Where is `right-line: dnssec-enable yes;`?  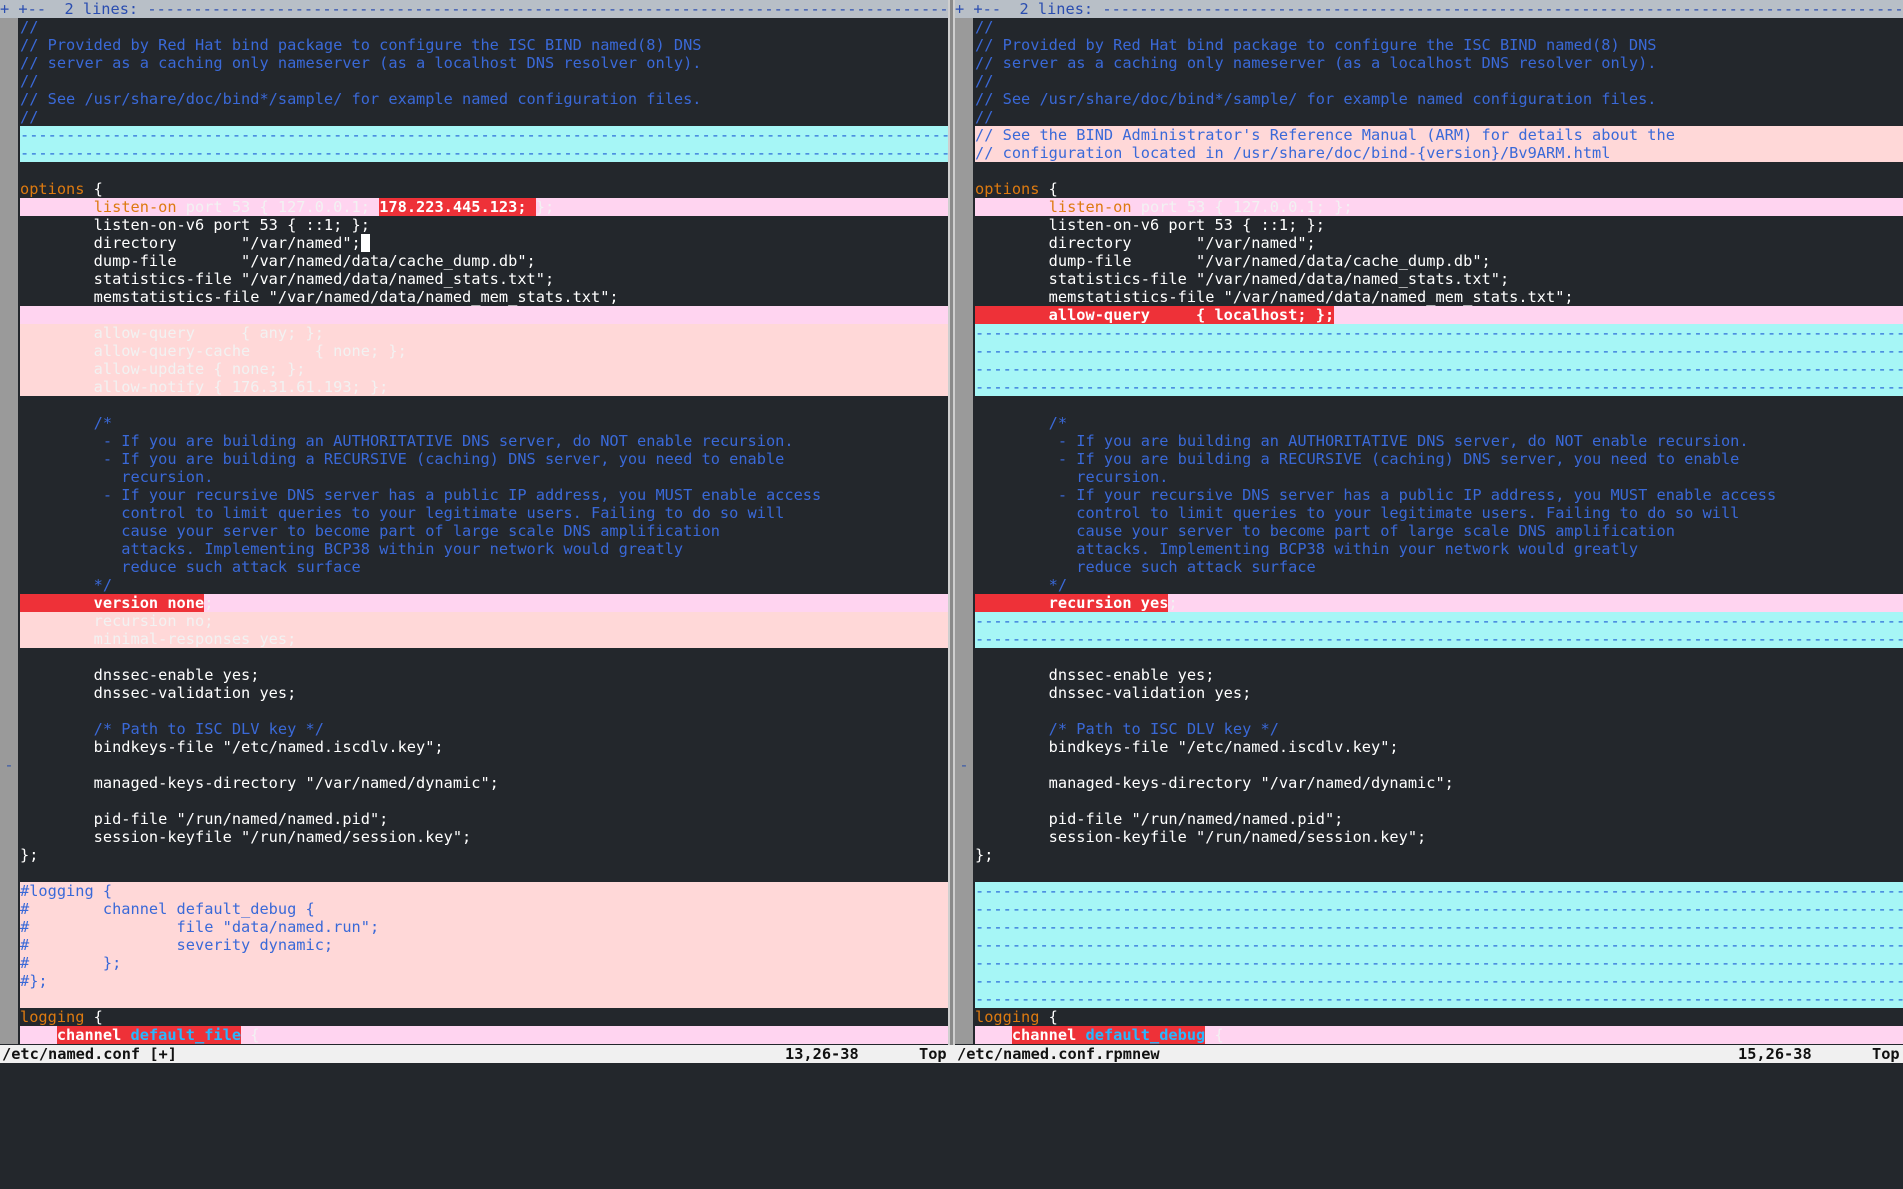 right-line: dnssec-enable yes; is located at coordinates (1429, 675).